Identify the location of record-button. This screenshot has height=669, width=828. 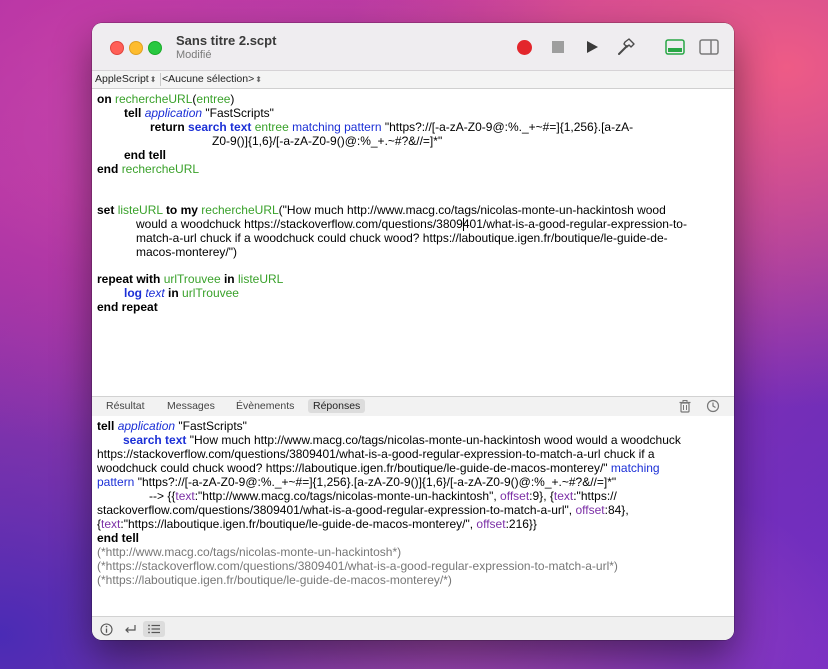
(524, 47).